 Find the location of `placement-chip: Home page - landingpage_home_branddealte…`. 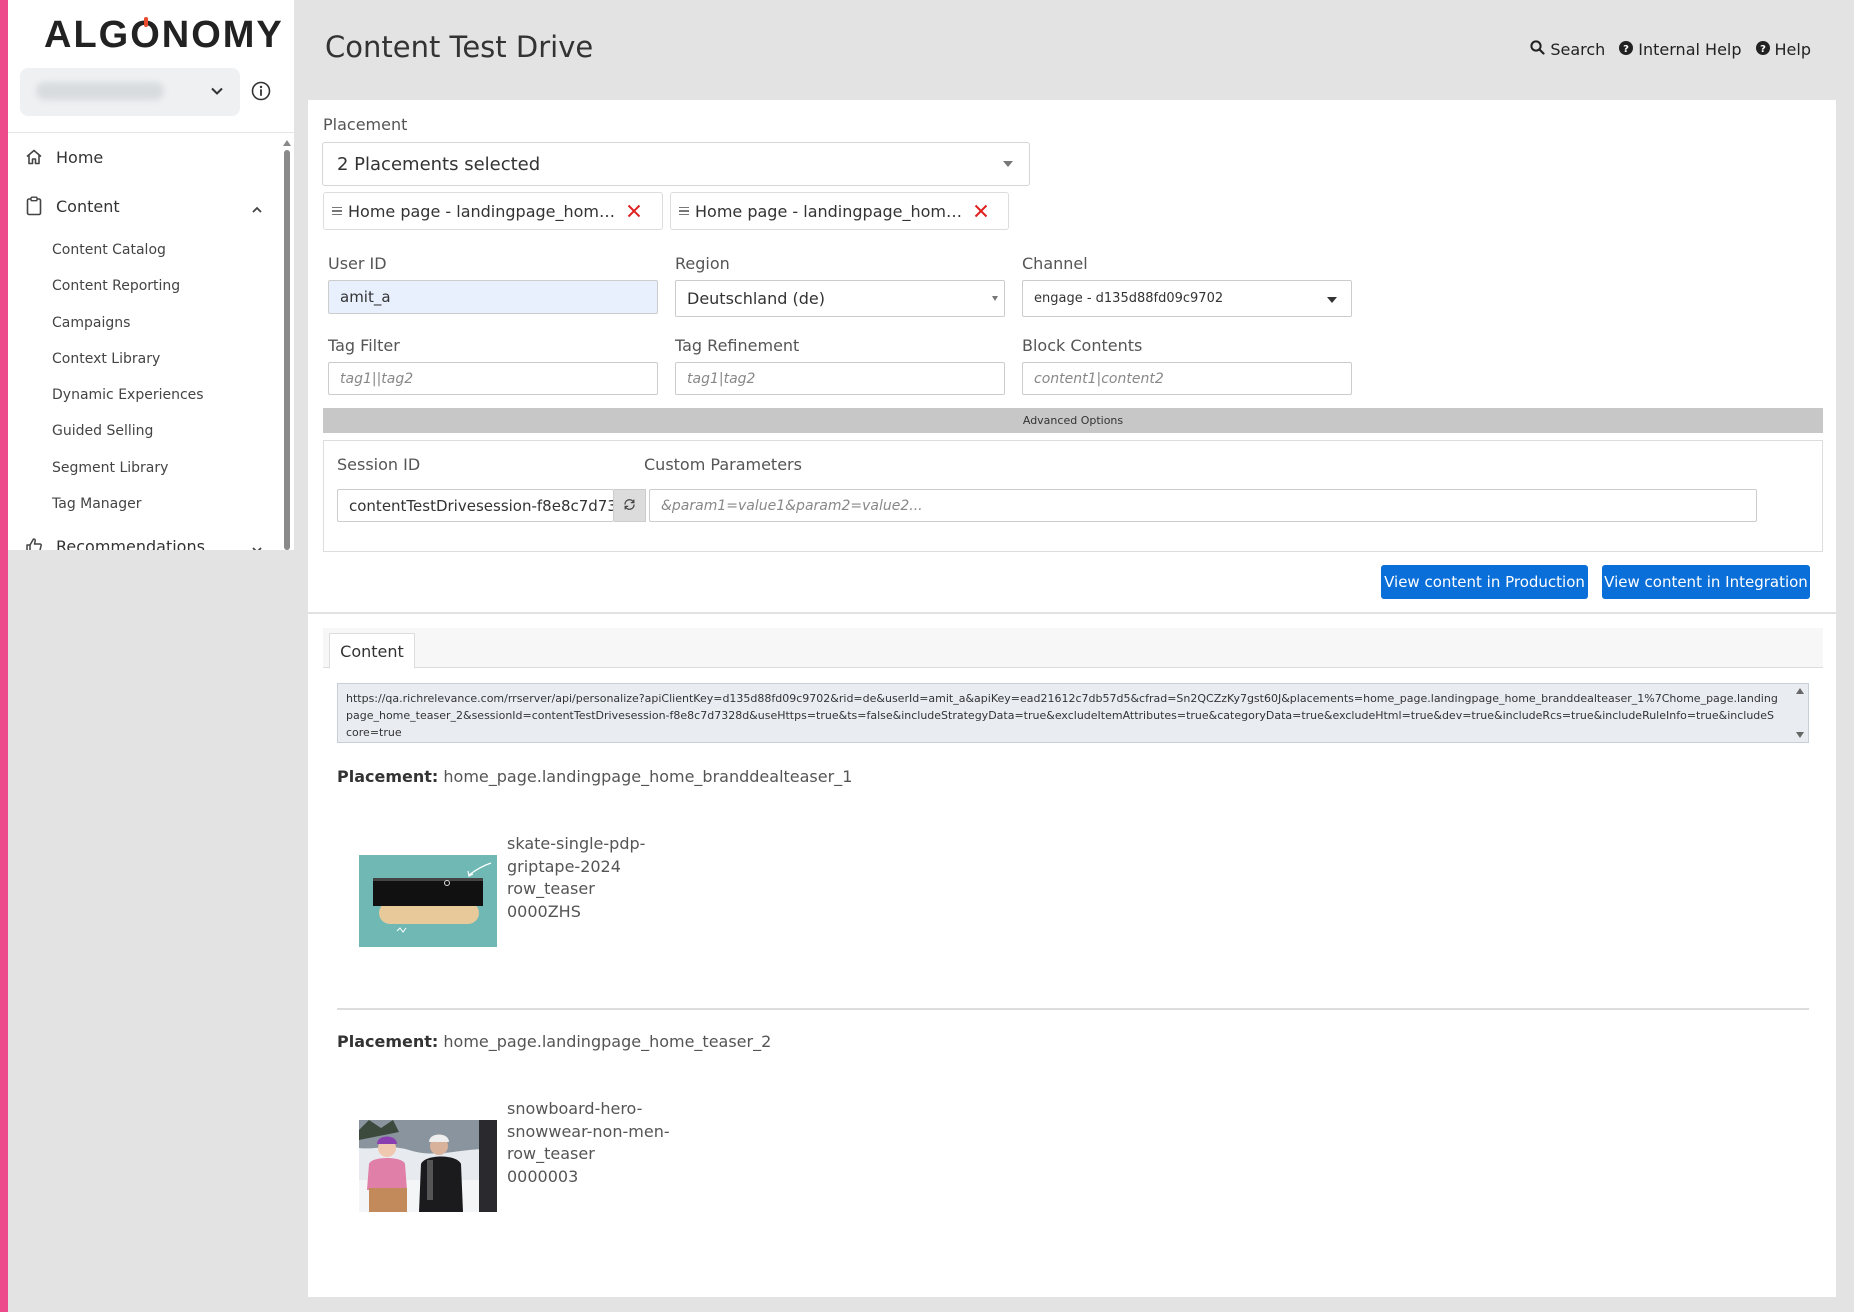

placement-chip: Home page - landingpage_home_branddealte… is located at coordinates (493, 211).